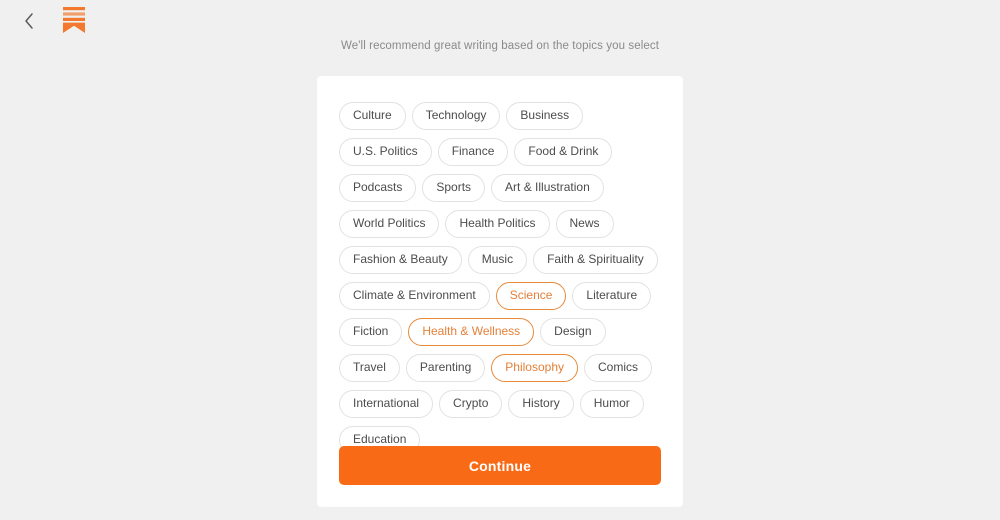 The height and width of the screenshot is (520, 1000). What do you see at coordinates (74, 20) in the screenshot?
I see `bookmark-logo-icon` at bounding box center [74, 20].